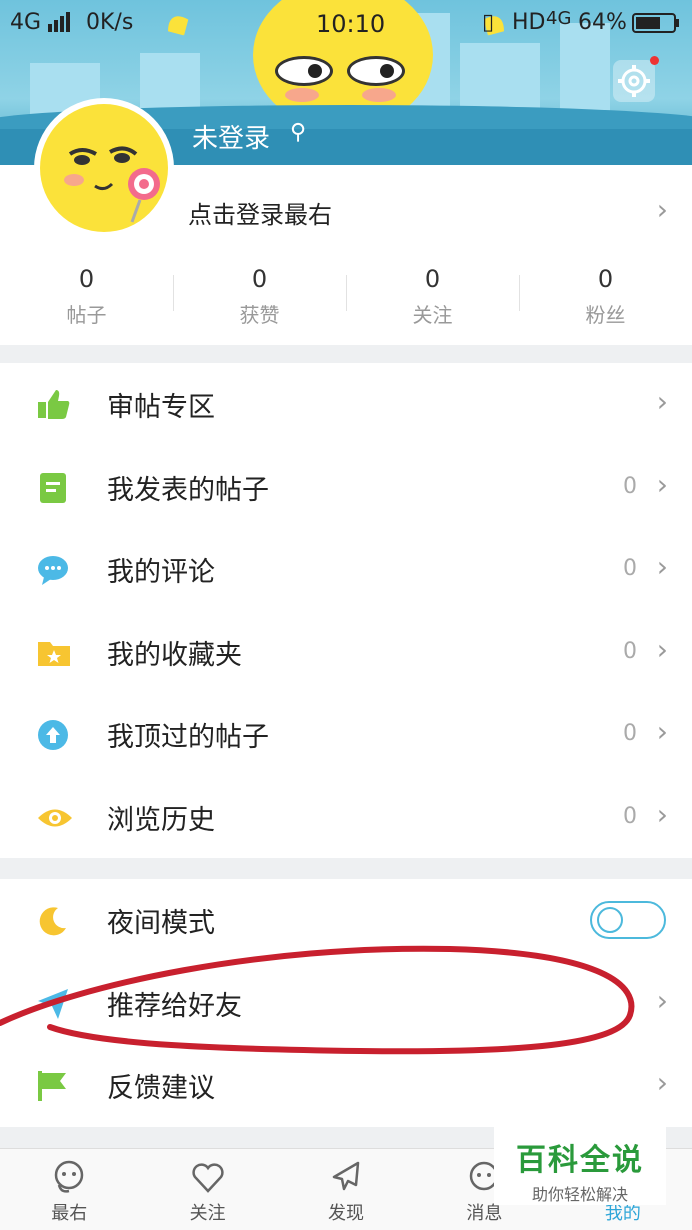  What do you see at coordinates (161, 572) in the screenshot?
I see `menu-item-label: 我的评论` at bounding box center [161, 572].